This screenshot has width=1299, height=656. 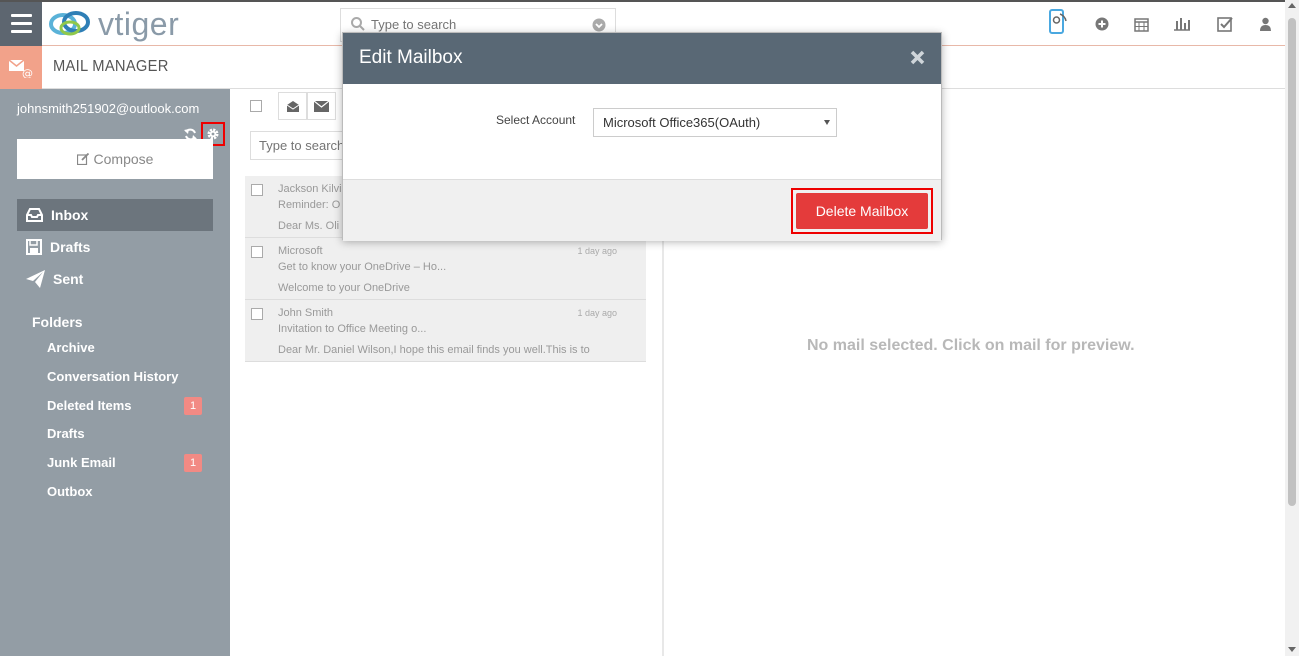 What do you see at coordinates (193, 463) in the screenshot?
I see `junk-email-badge: 1` at bounding box center [193, 463].